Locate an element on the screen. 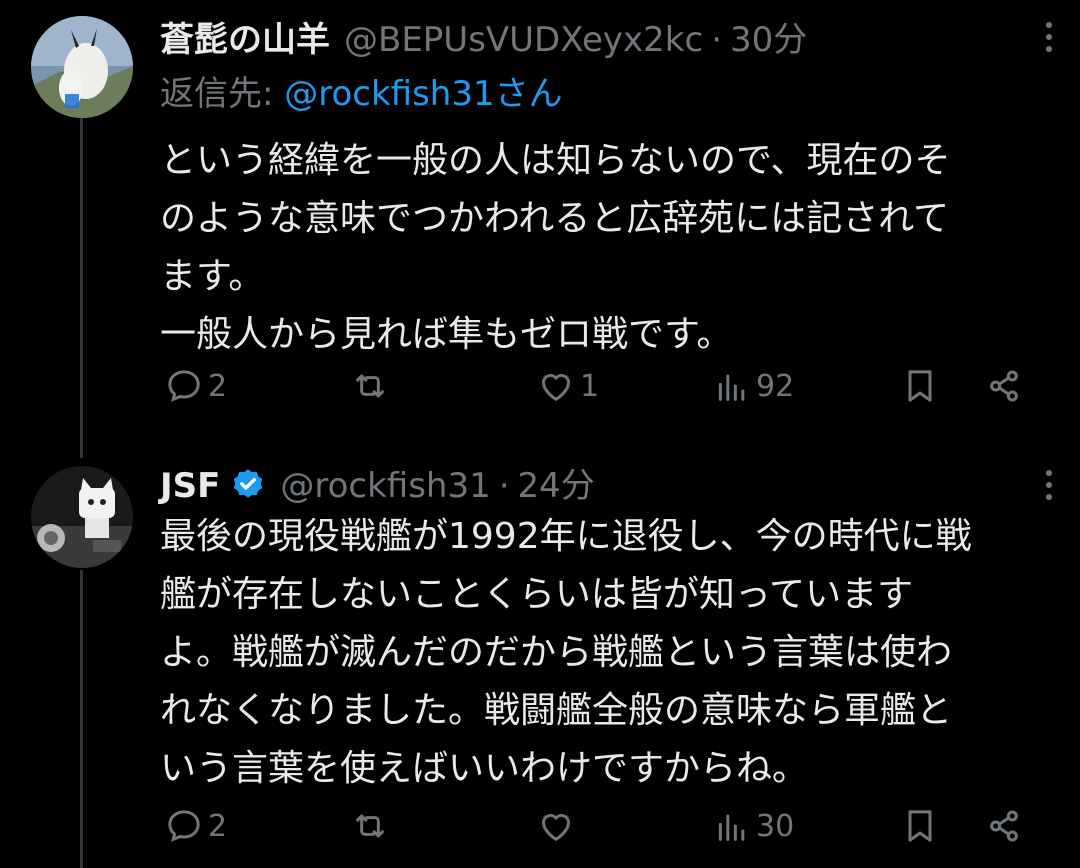  view-count: 92 is located at coordinates (775, 386).